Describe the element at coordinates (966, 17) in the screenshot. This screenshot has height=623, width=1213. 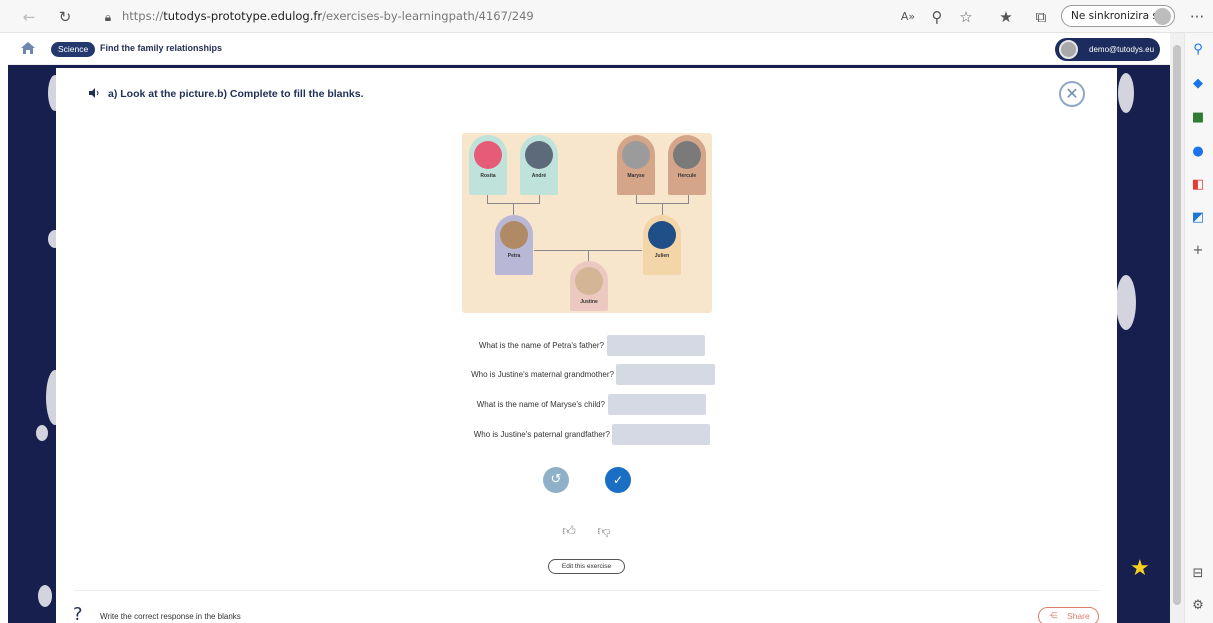
I see `add-favorite-icon: ☆` at that location.